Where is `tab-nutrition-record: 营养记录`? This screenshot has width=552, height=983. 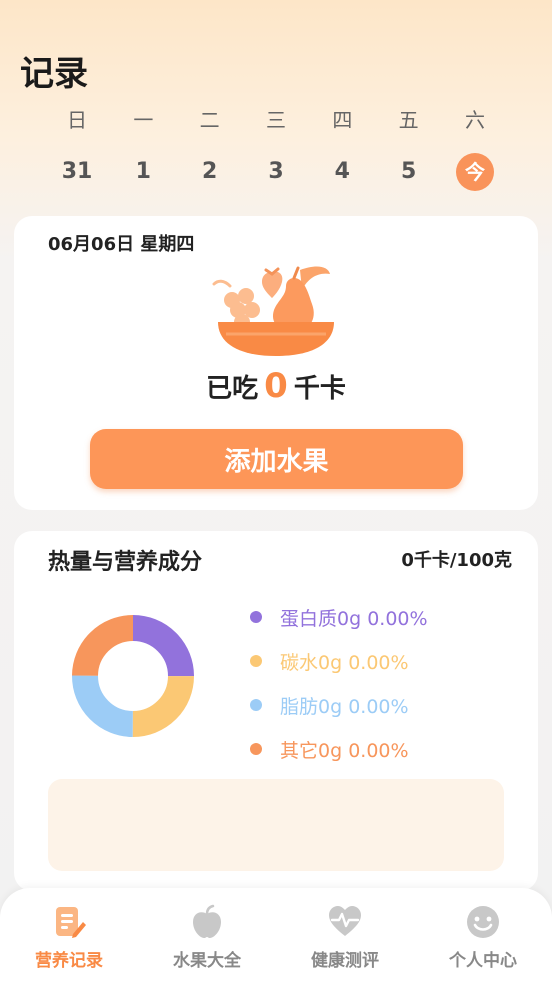 tab-nutrition-record: 营养记录 is located at coordinates (69, 935).